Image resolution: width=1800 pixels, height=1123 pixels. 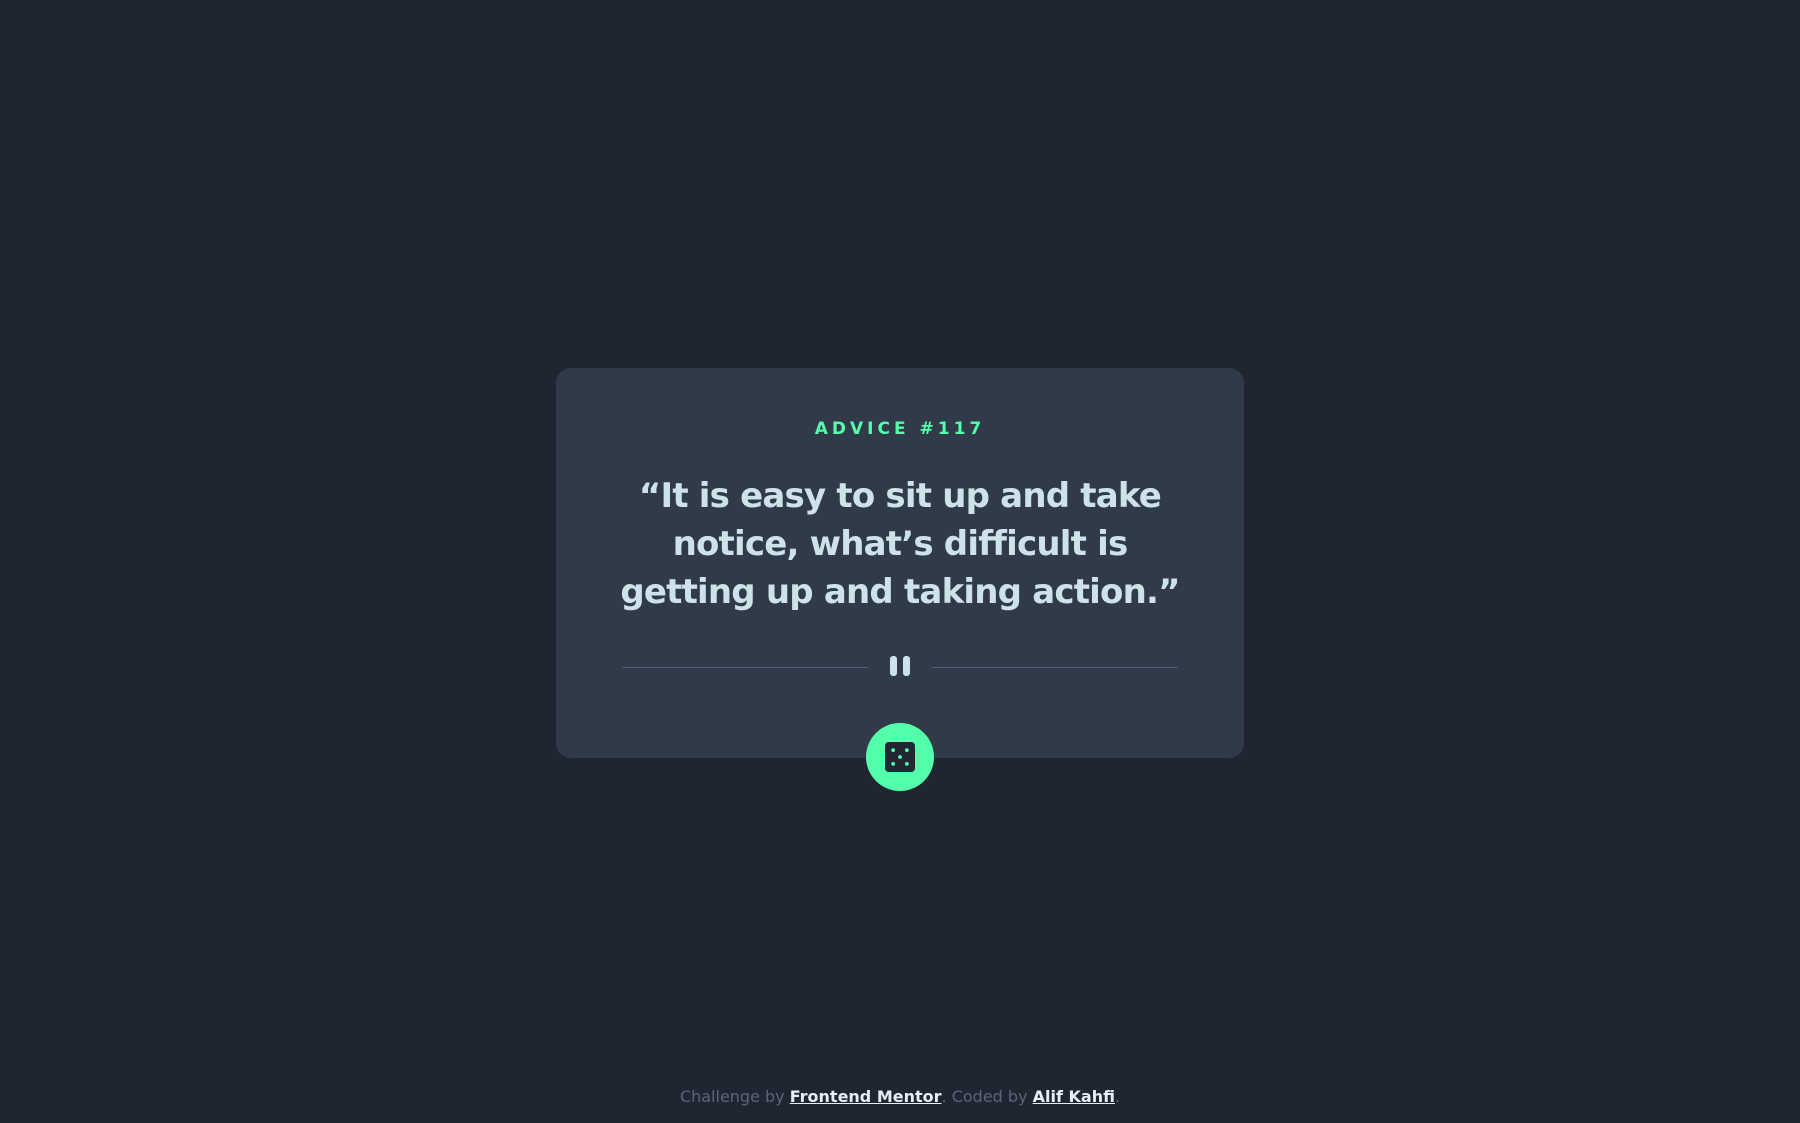 I want to click on footer-suffix: ., so click(x=1117, y=1096).